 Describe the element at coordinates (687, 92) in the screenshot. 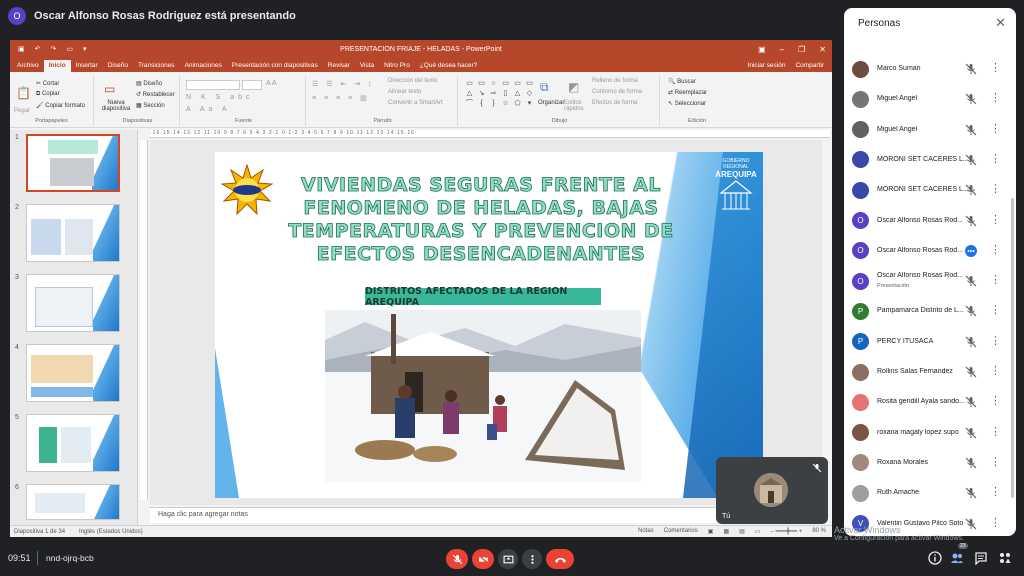

I see `replace-button: ⇄ Reemplazar` at that location.